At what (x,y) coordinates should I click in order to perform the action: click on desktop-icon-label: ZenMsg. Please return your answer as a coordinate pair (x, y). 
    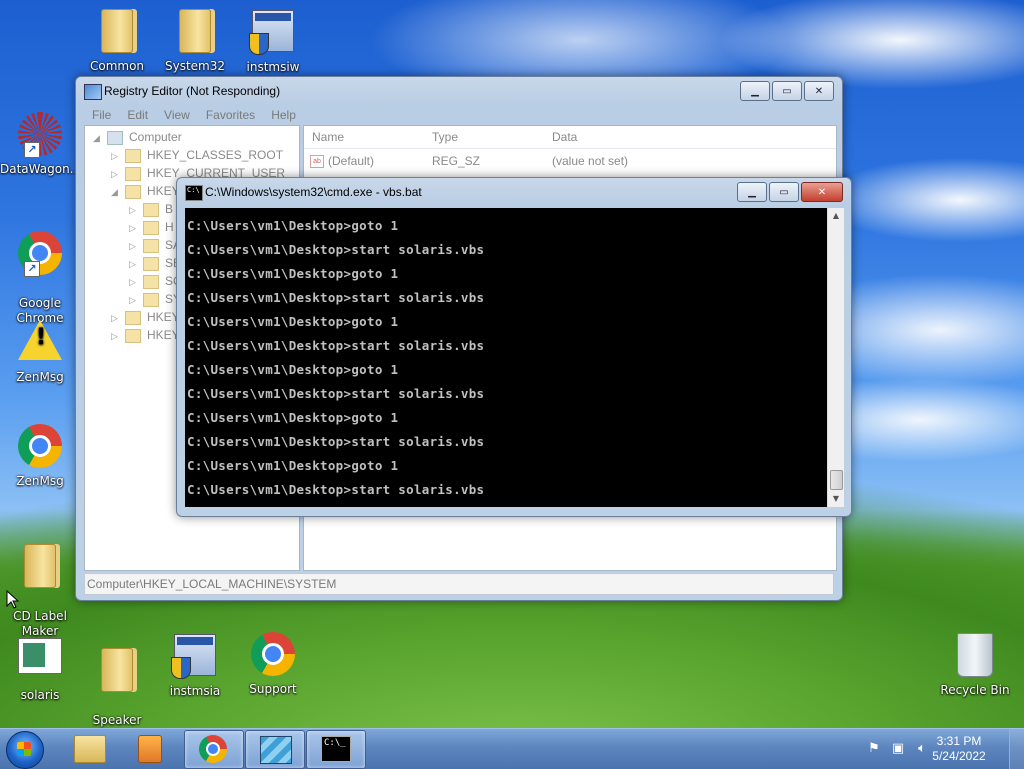
    Looking at the image, I should click on (40, 377).